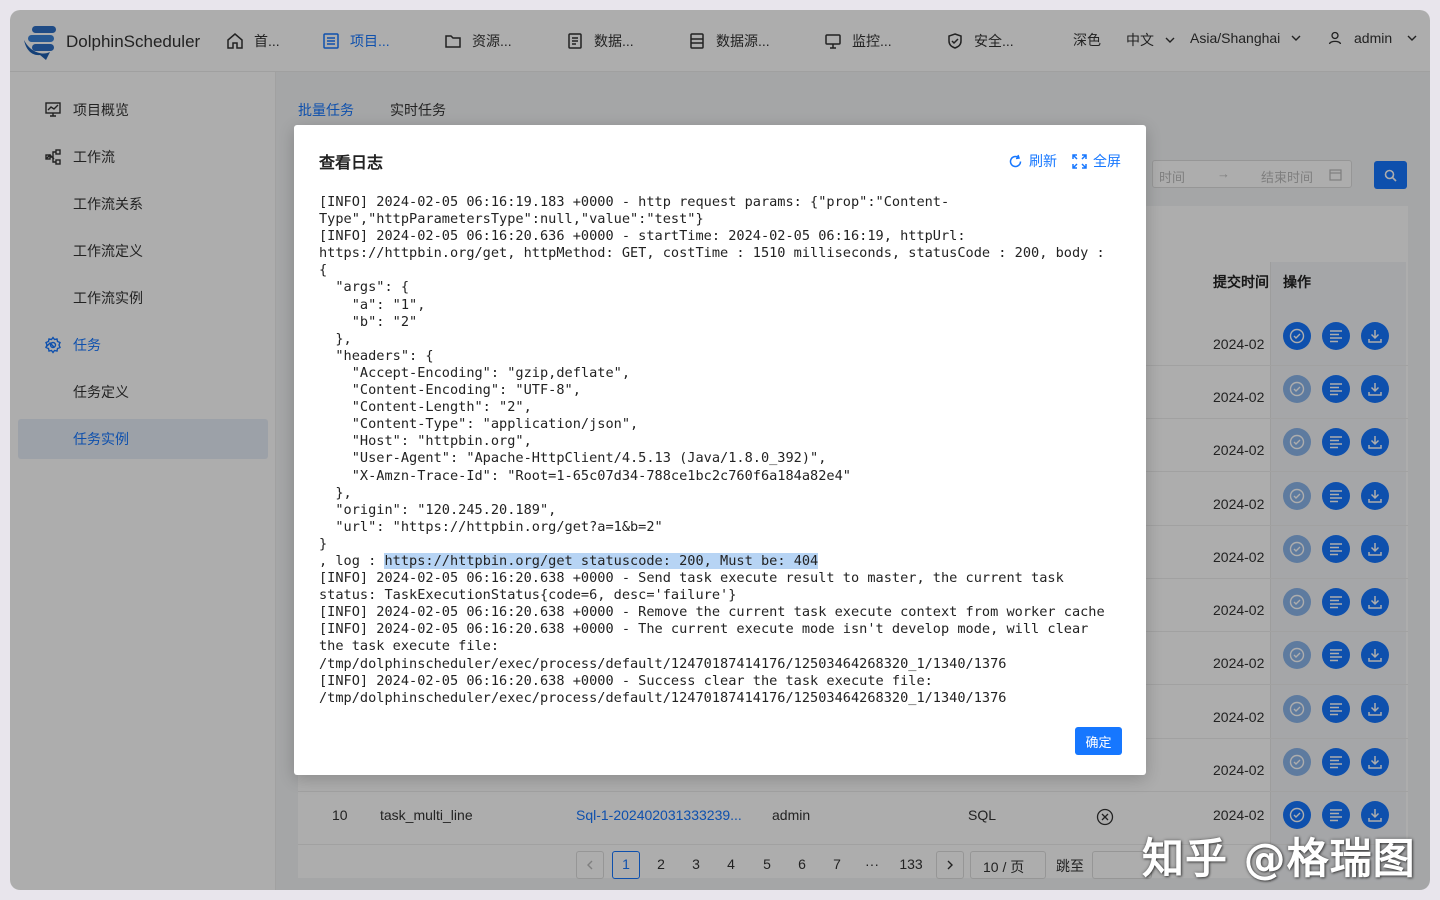 Image resolution: width=1440 pixels, height=900 pixels. Describe the element at coordinates (1015, 160) in the screenshot. I see `refresh-icon` at that location.